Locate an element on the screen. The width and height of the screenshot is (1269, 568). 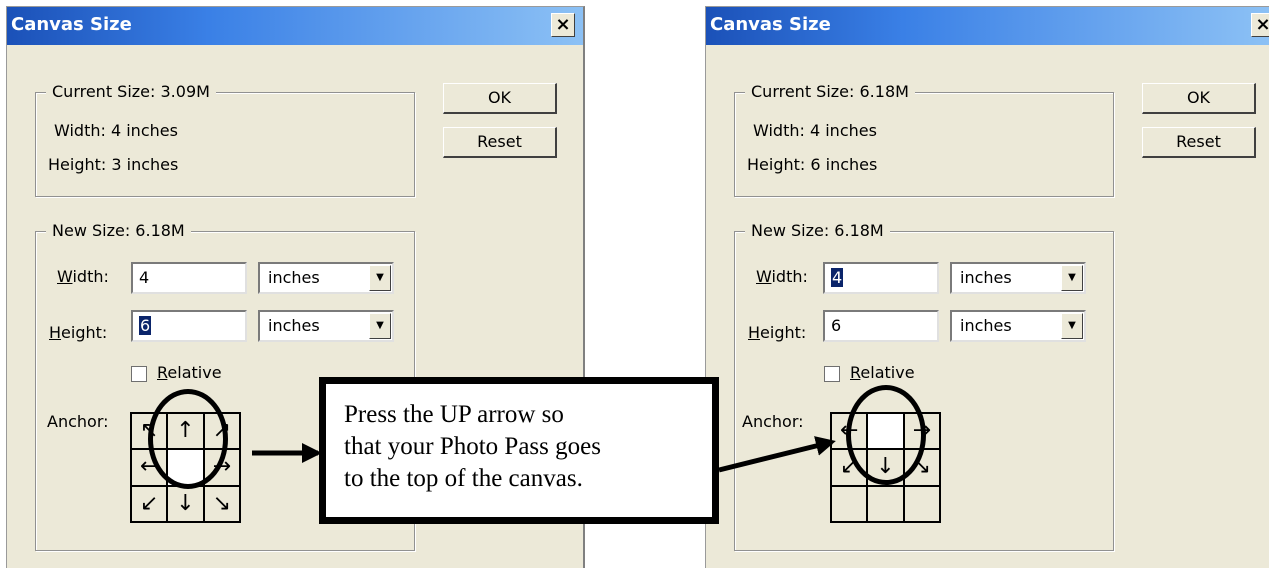
anchor-cell-bottom-right: ↘ is located at coordinates (221, 503).